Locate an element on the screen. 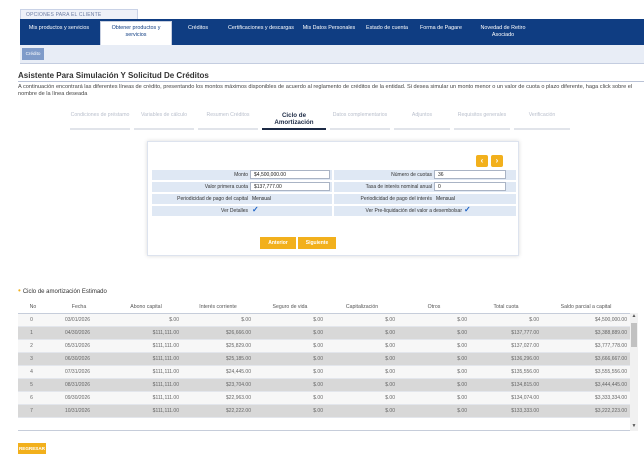  periodicidad-interes-label: Periodicidad de pago del interés is located at coordinates (396, 199).